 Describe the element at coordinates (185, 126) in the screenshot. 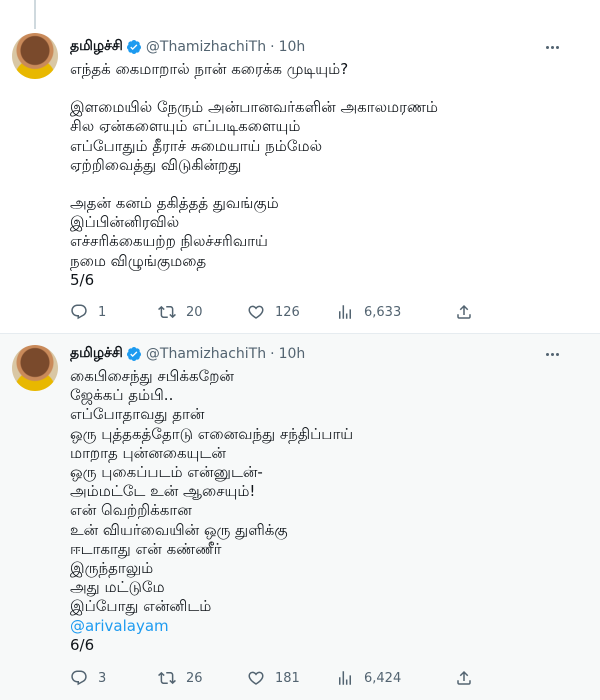

I see `text-line: சில ஏன்களையும் எப்படிகளையும்` at that location.